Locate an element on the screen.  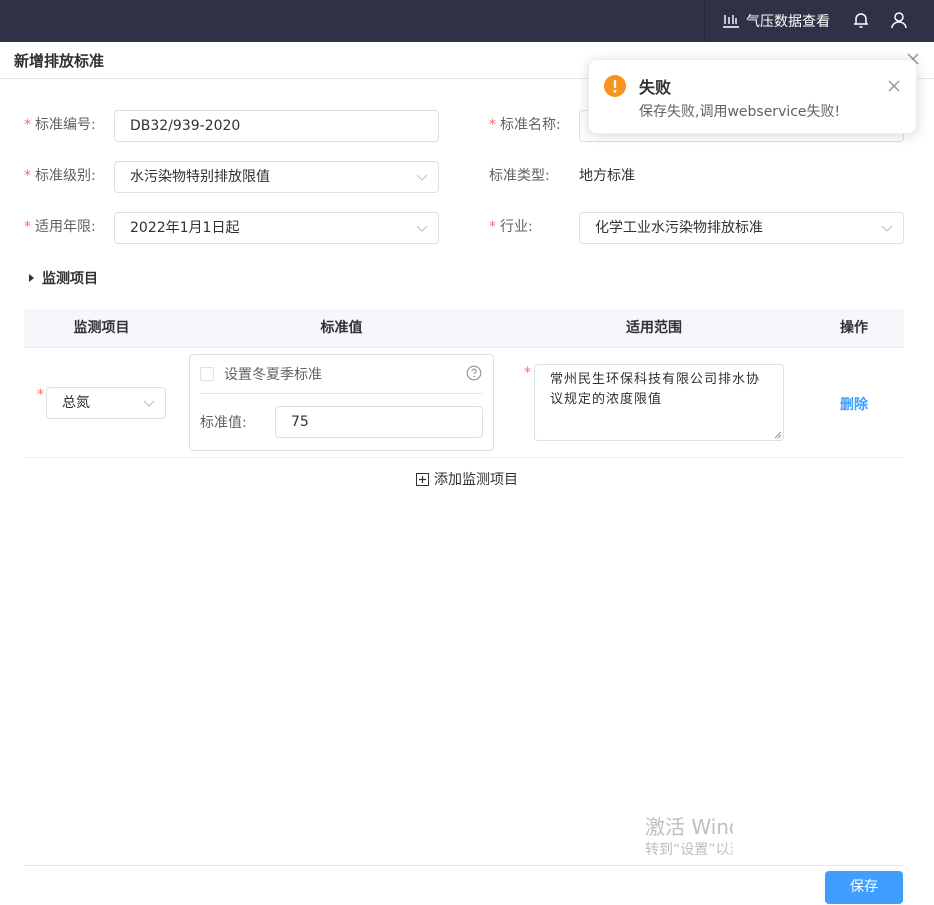
add-monitor-item-button: 添加监测项目 is located at coordinates (467, 479).